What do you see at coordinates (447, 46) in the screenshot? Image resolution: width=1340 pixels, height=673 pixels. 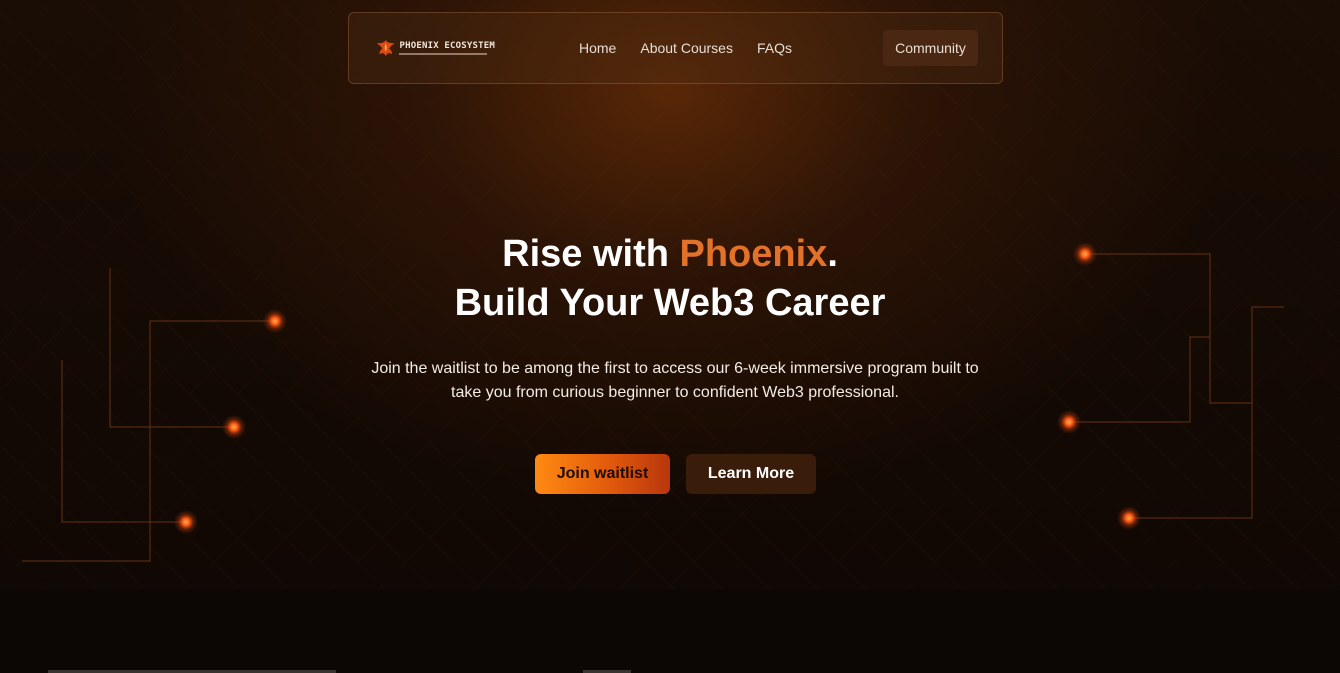 I see `logo-title: PHOENIX ECOSYSTEM` at bounding box center [447, 46].